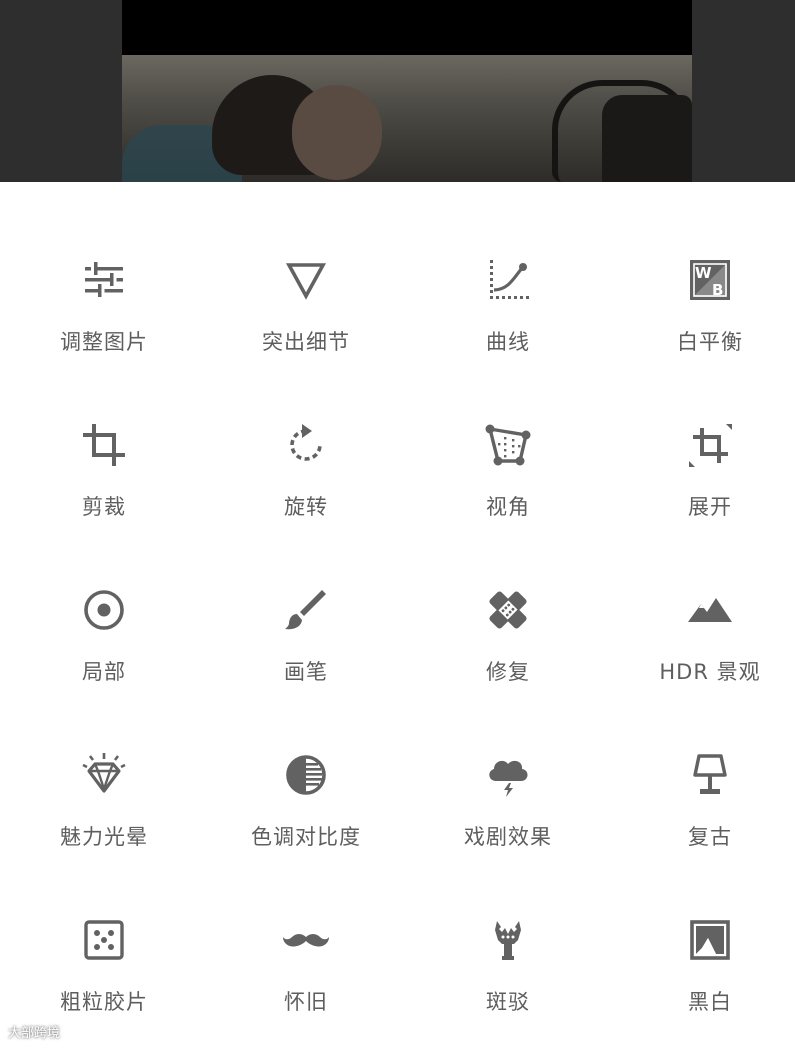  I want to click on tool-label: 戏剧效果, so click(508, 837).